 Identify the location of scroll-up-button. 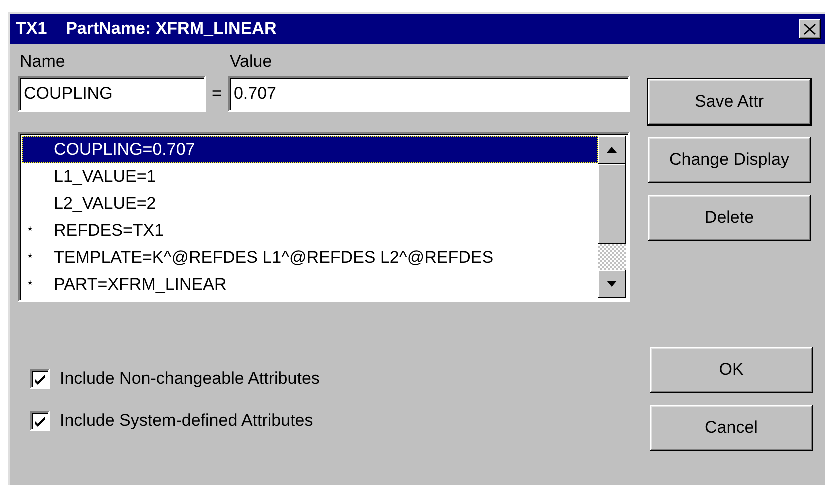
(612, 150).